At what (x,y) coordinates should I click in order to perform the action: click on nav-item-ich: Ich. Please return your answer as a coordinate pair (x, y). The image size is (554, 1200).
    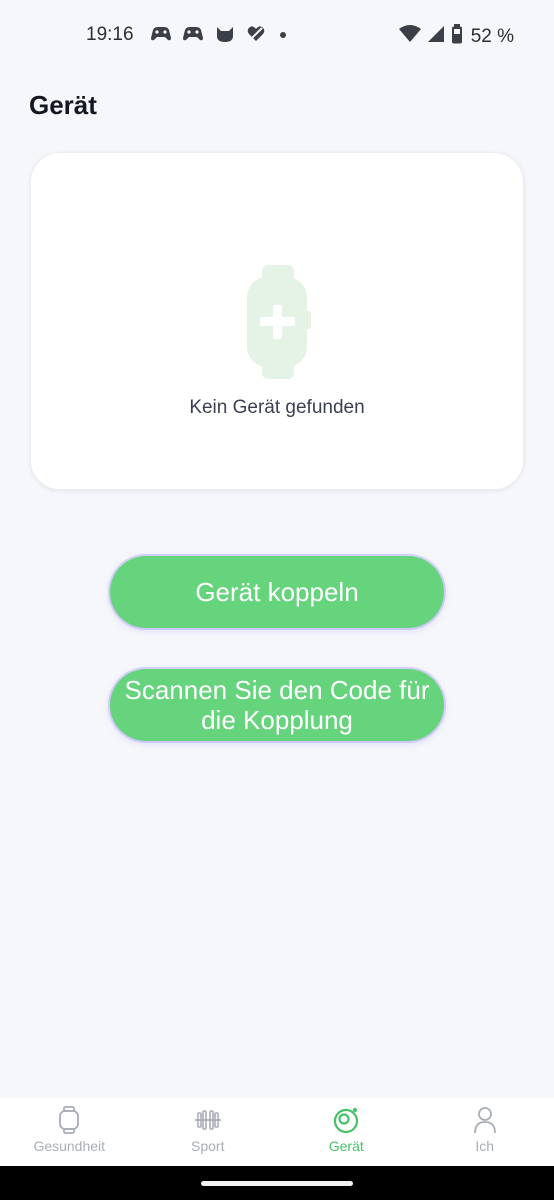
    Looking at the image, I should click on (485, 1132).